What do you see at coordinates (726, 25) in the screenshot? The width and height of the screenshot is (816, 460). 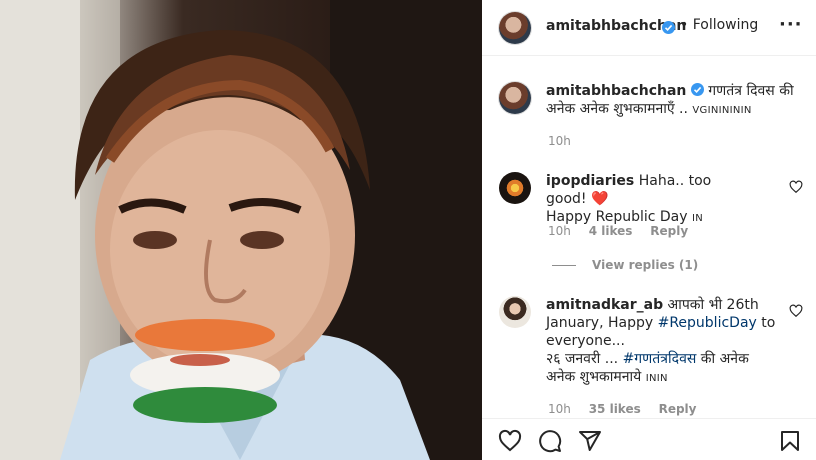 I see `following-label: Following` at bounding box center [726, 25].